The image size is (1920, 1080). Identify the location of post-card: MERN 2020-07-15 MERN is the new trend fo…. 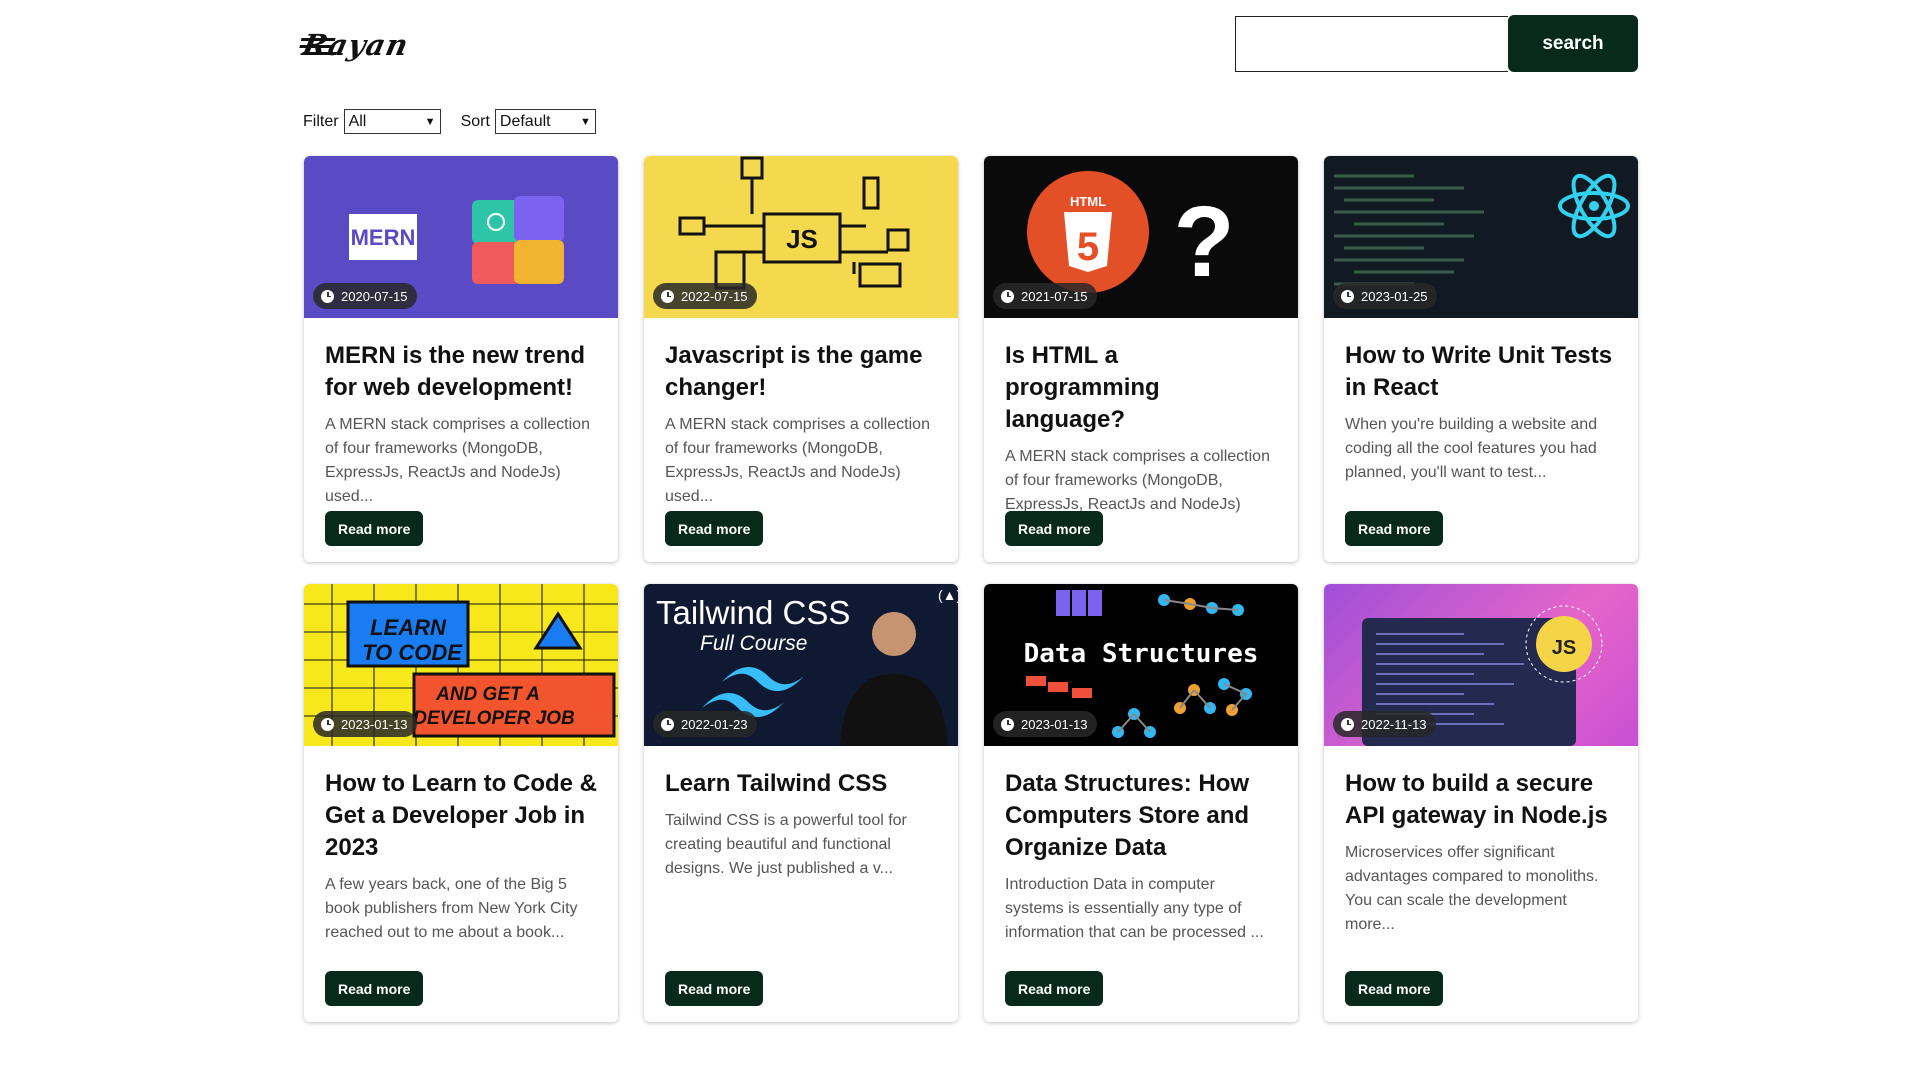
(461, 359).